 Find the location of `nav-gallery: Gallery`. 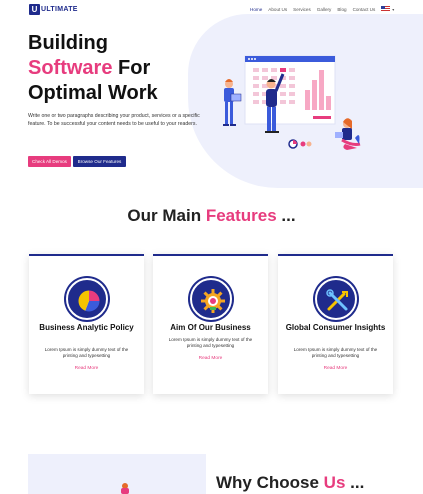

nav-gallery: Gallery is located at coordinates (324, 9).